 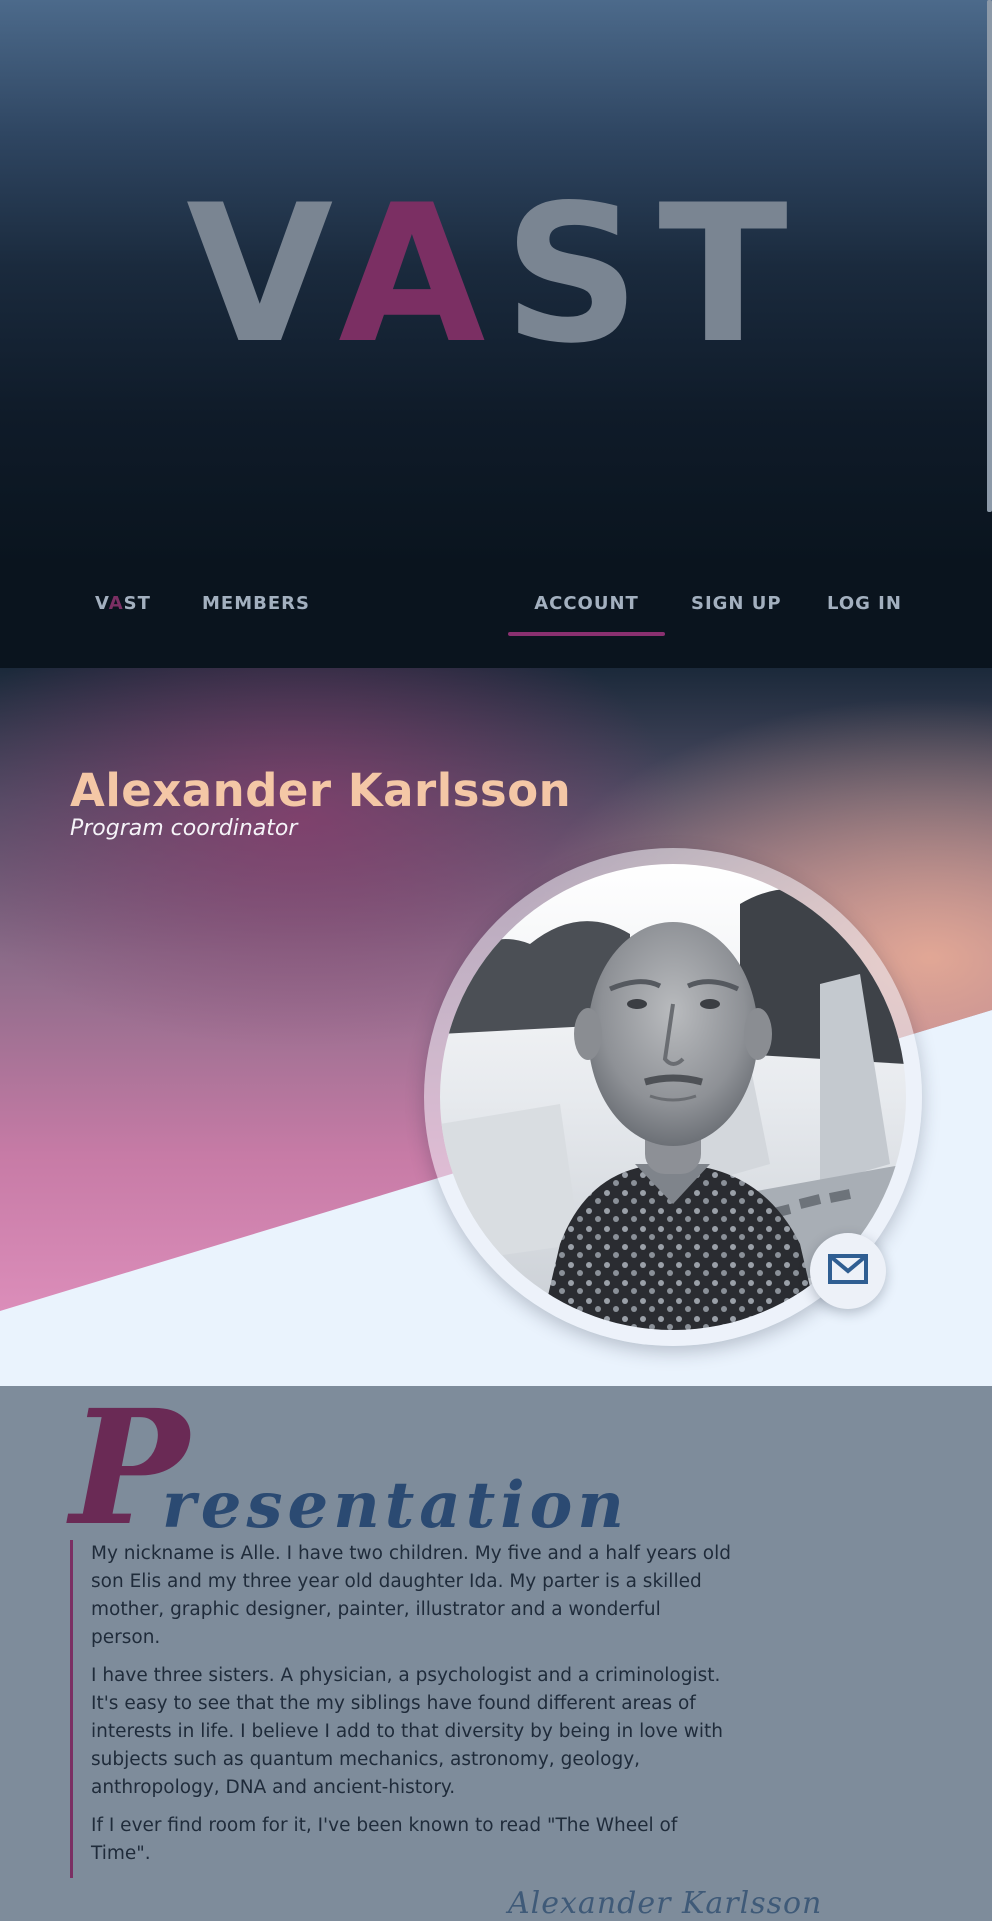 What do you see at coordinates (989, 256) in the screenshot?
I see `scrollbar-thumb` at bounding box center [989, 256].